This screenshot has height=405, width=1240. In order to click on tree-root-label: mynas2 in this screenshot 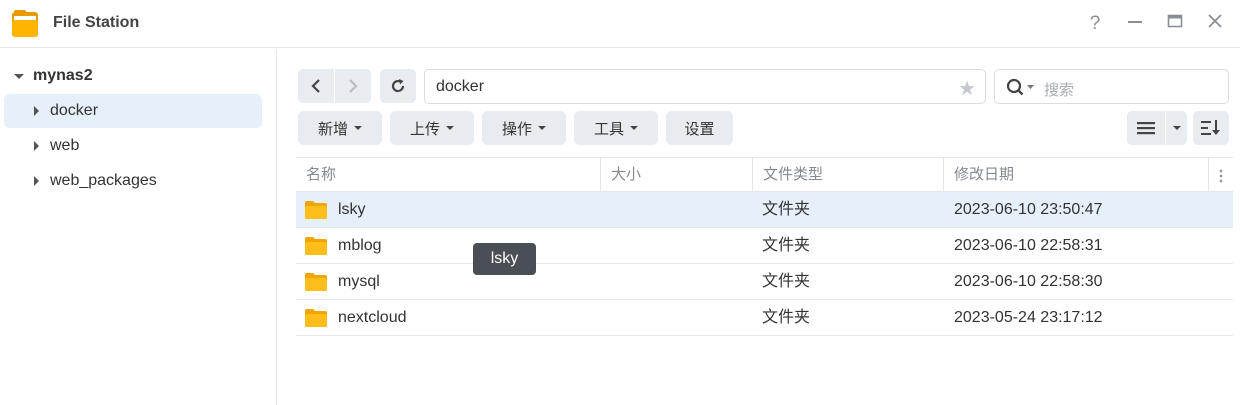, I will do `click(63, 75)`.